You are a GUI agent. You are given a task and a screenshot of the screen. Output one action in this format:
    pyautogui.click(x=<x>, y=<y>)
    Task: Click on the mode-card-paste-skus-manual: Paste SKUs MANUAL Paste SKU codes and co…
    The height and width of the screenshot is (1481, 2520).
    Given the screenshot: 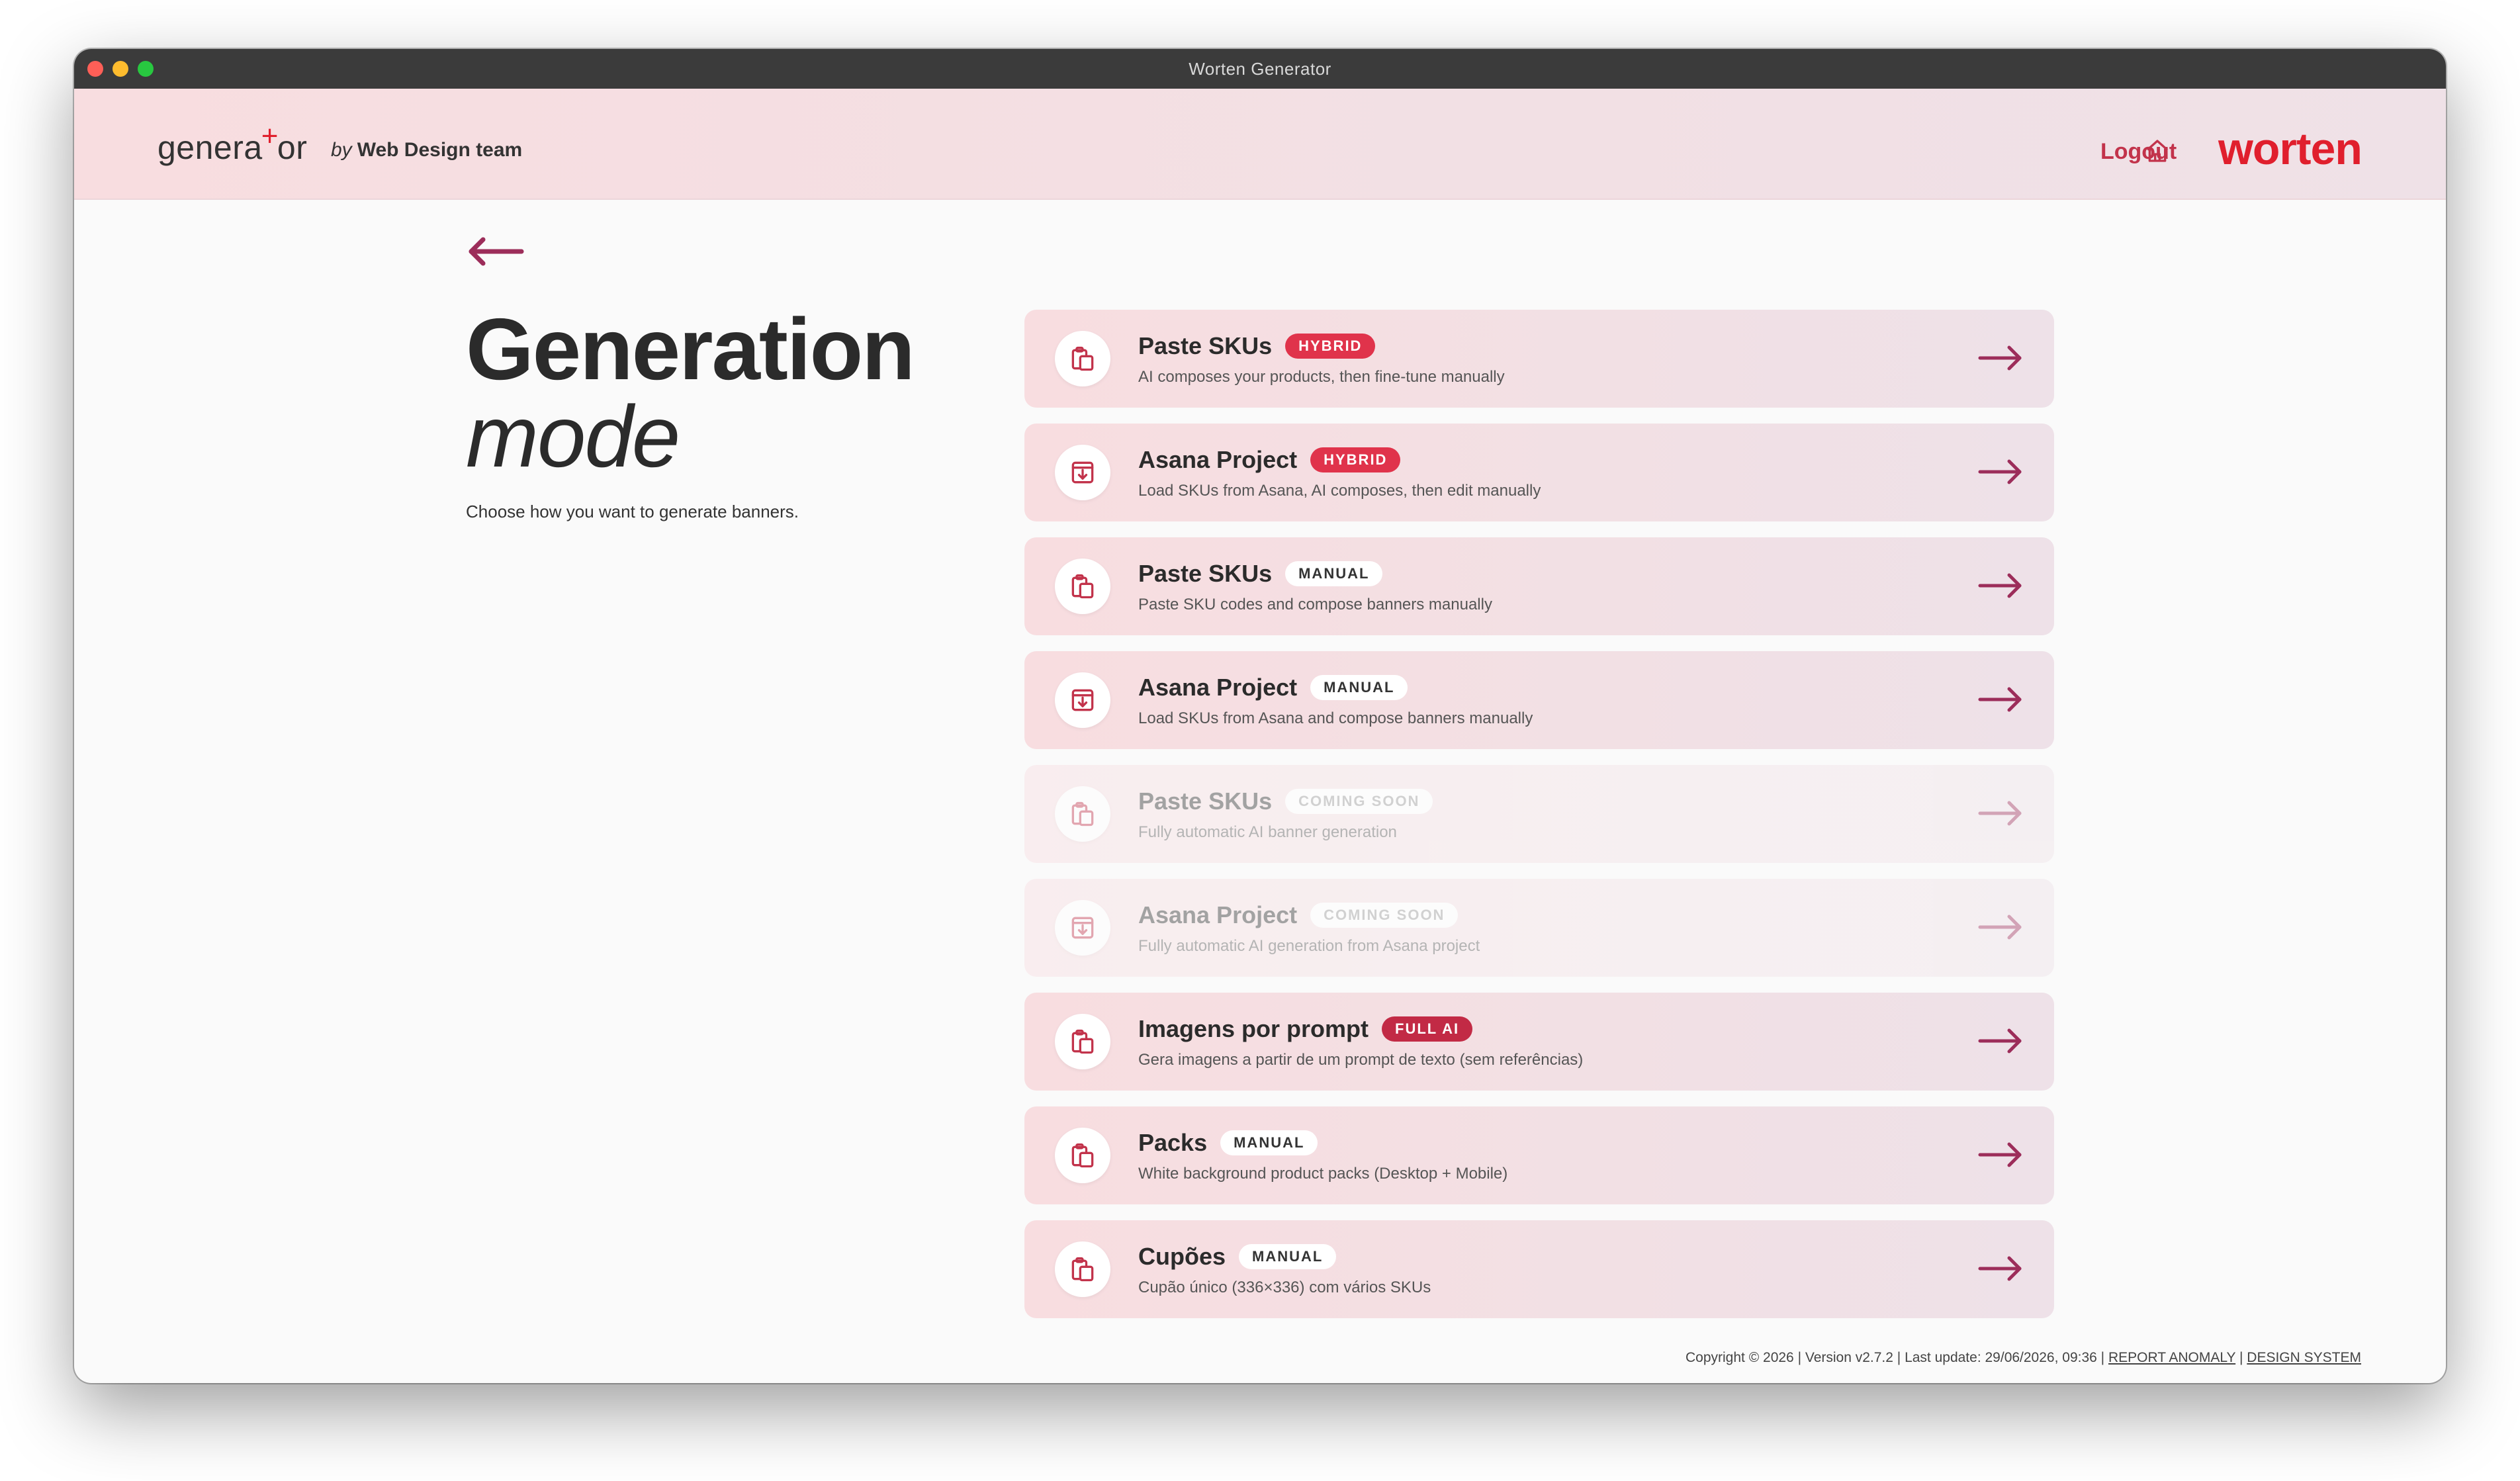 What is the action you would take?
    pyautogui.click(x=1539, y=586)
    